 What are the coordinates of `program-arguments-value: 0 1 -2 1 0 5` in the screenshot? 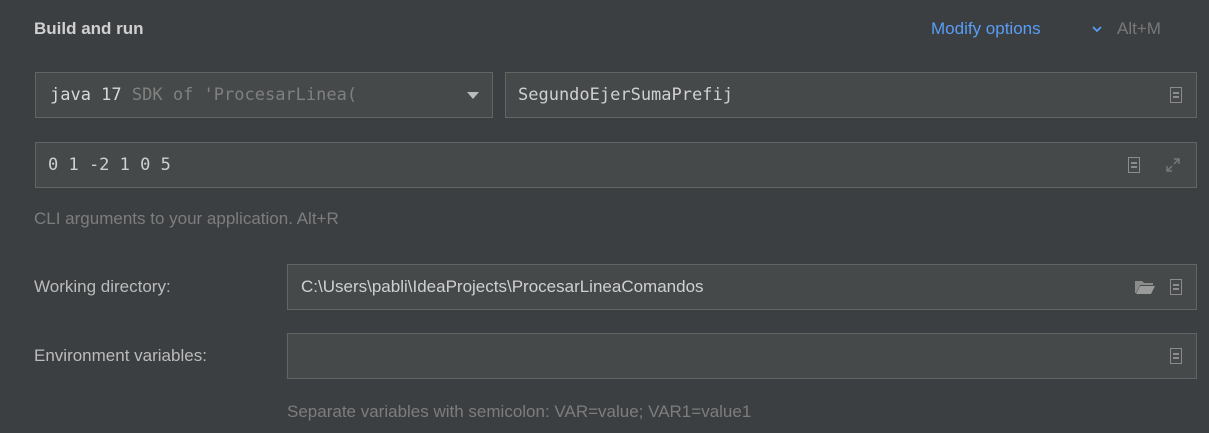 It's located at (109, 165).